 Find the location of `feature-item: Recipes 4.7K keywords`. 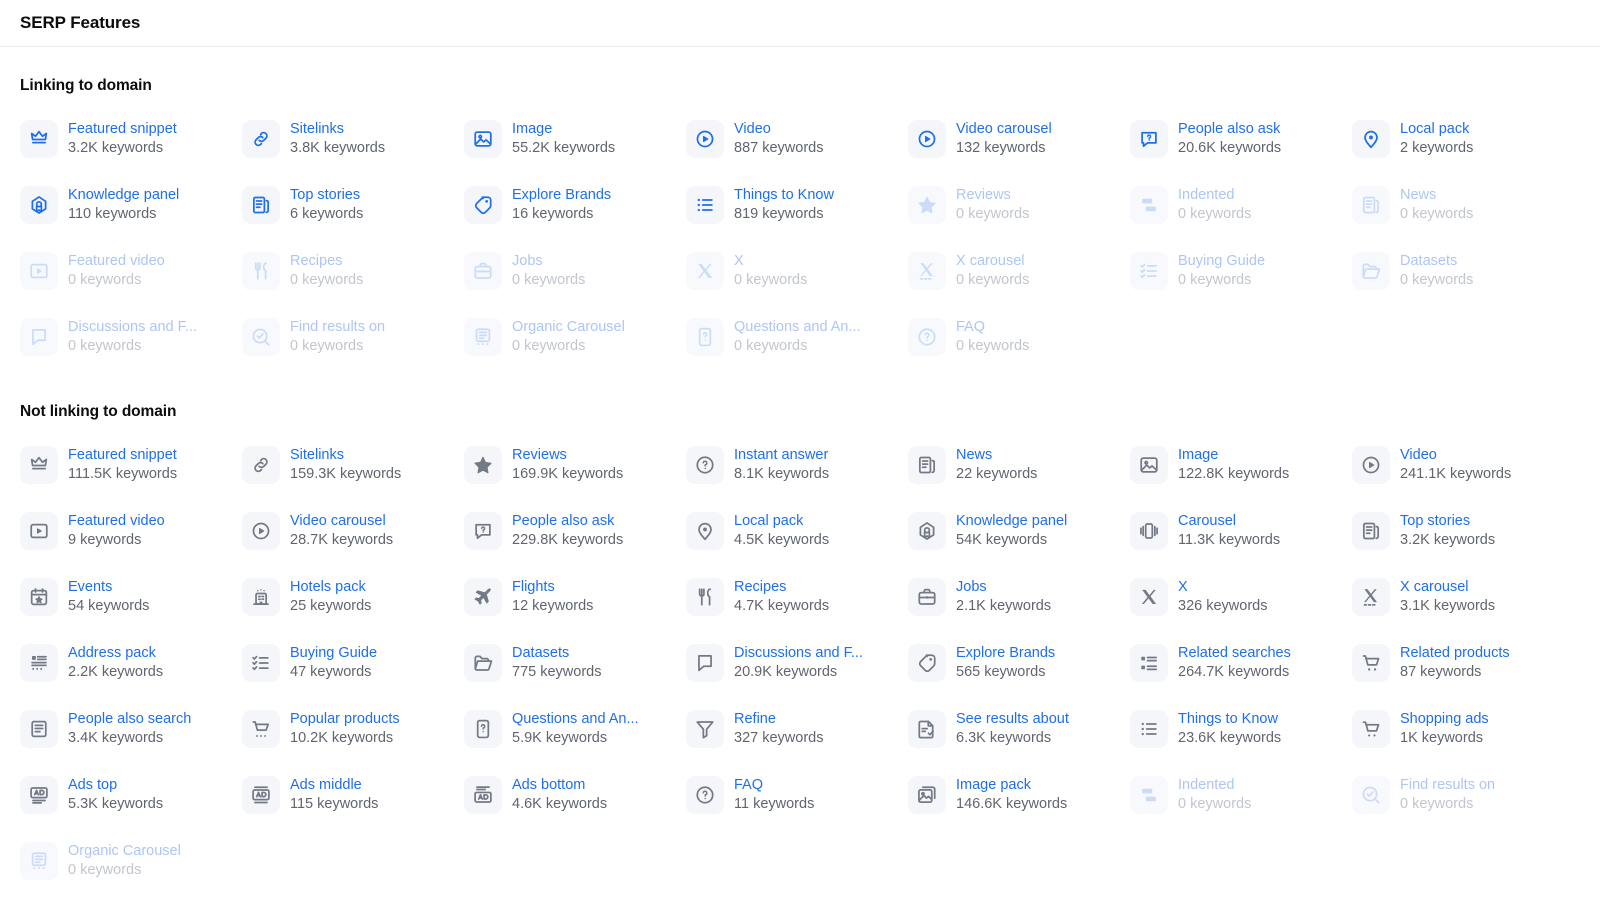

feature-item: Recipes 4.7K keywords is located at coordinates (797, 597).